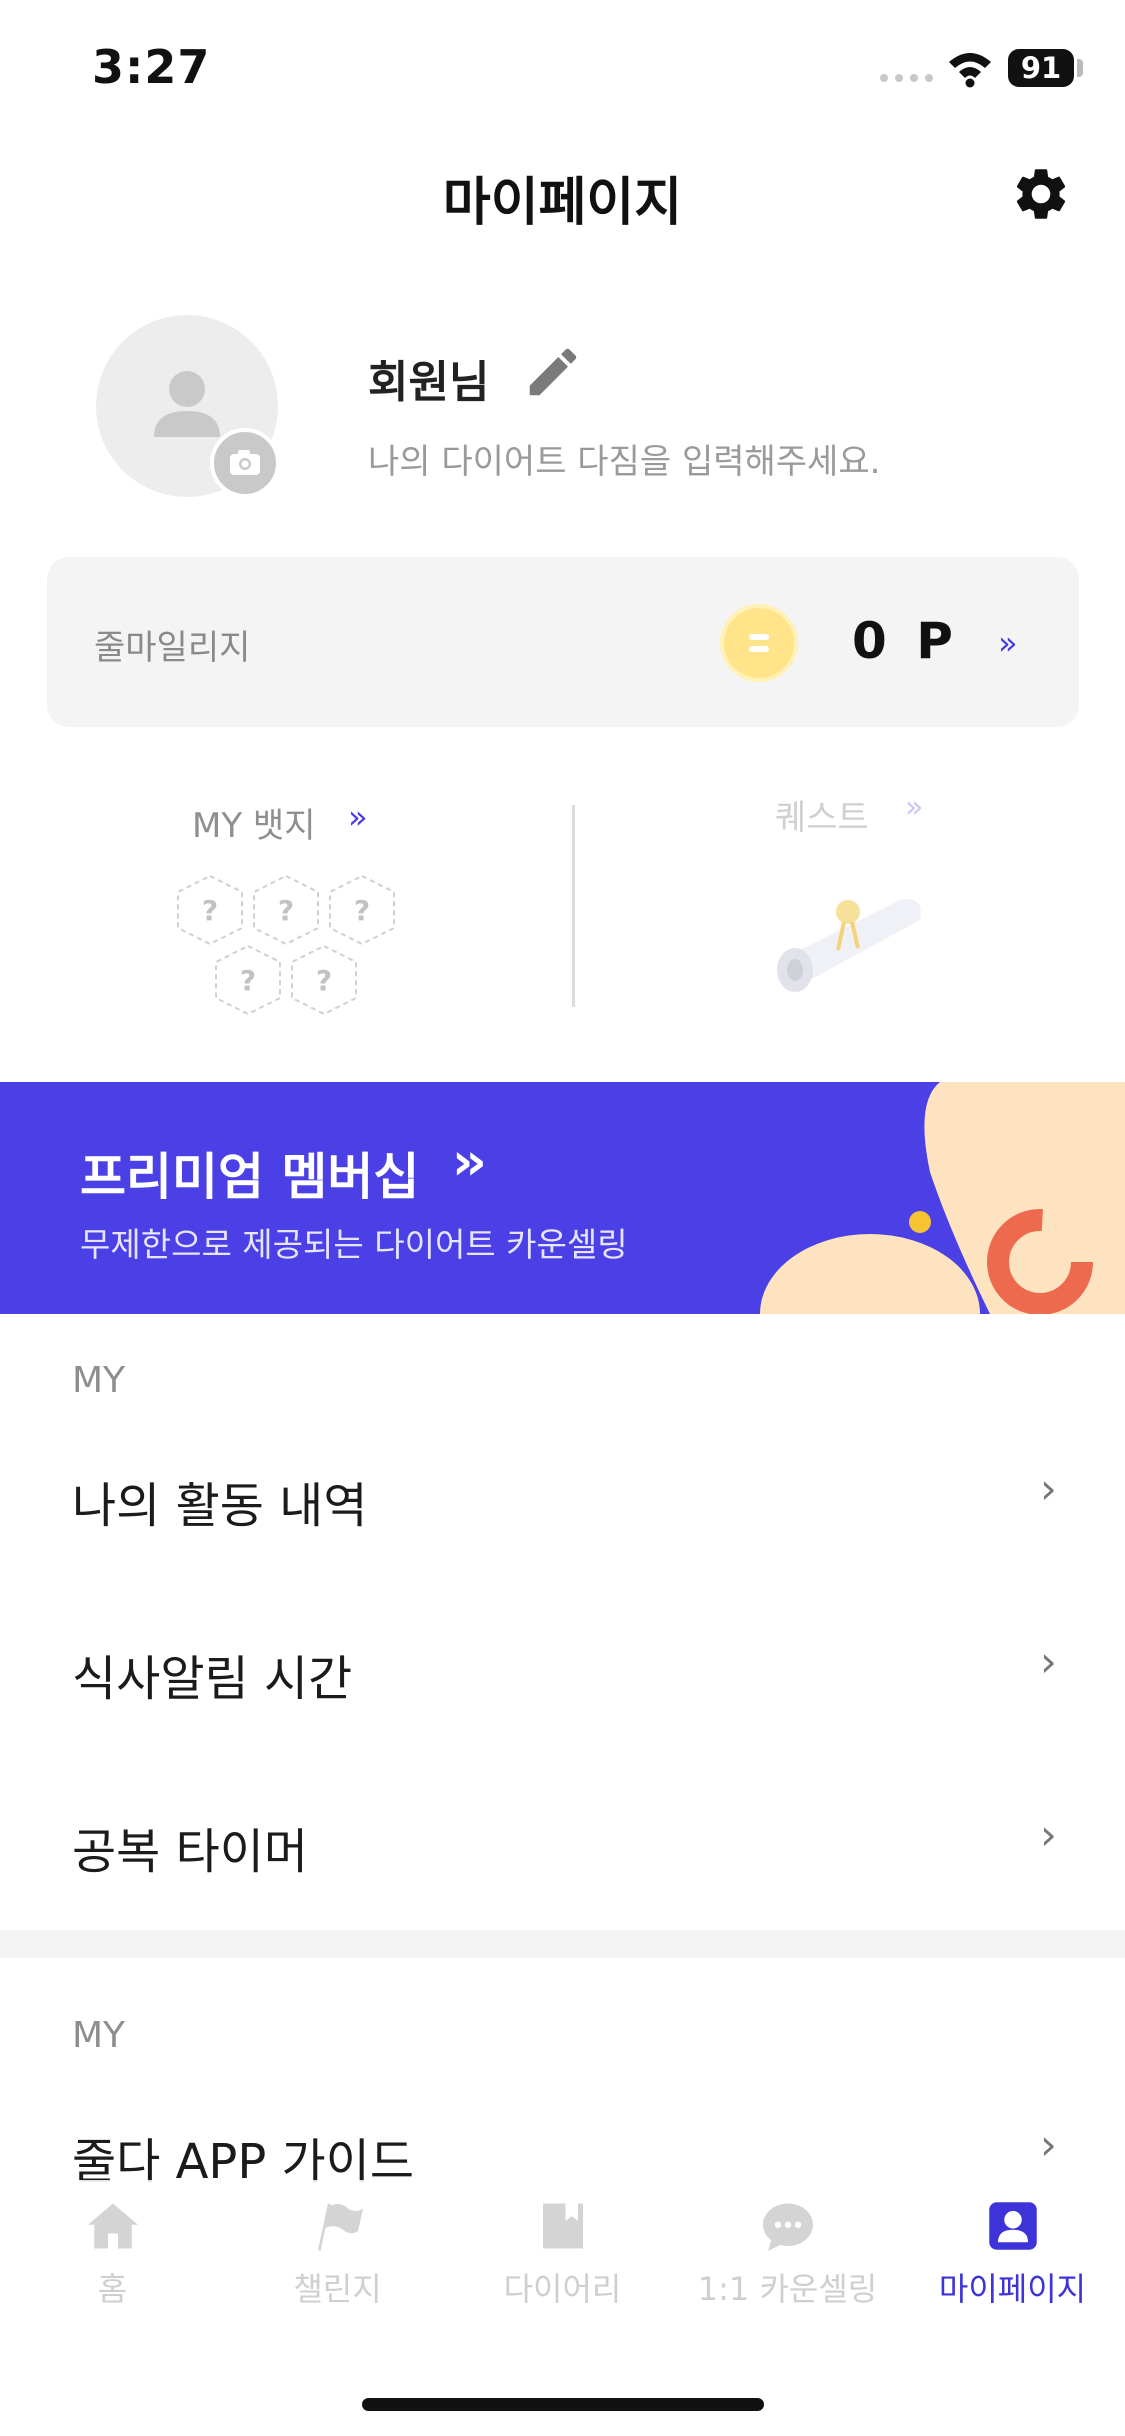  What do you see at coordinates (172, 648) in the screenshot?
I see `mileage-label: 줄마일리지` at bounding box center [172, 648].